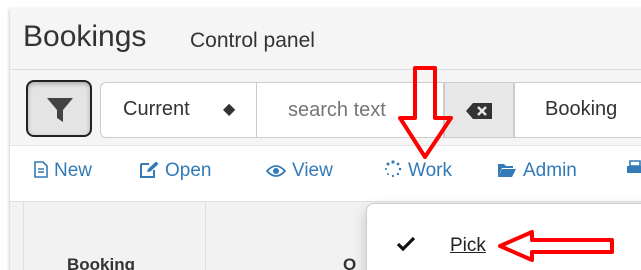 The width and height of the screenshot is (641, 270). Describe the element at coordinates (312, 170) in the screenshot. I see `view-label: View` at that location.